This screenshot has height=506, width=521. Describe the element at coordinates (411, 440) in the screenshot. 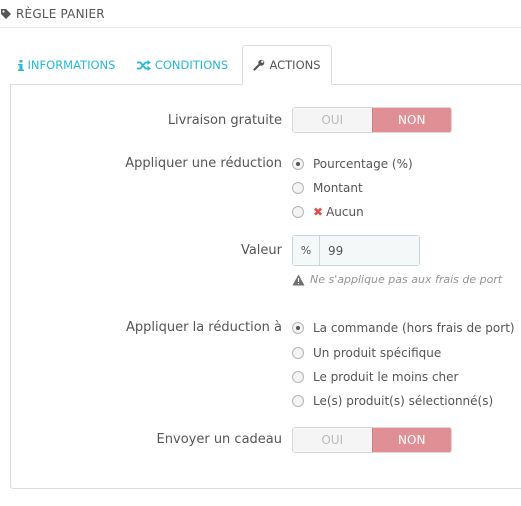

I see `send-gift-no-button: NON` at that location.